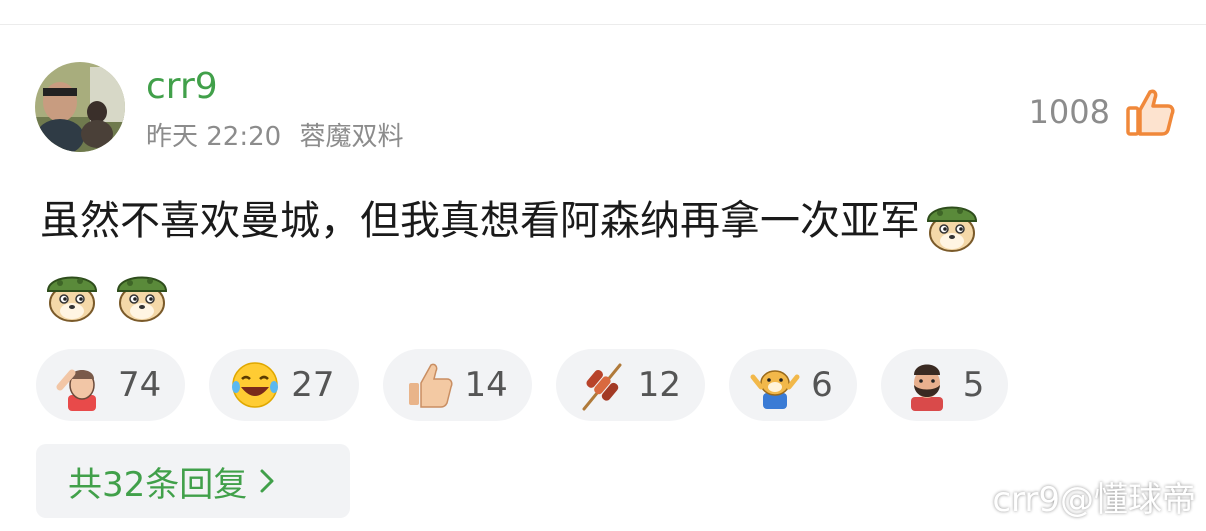 This screenshot has height=531, width=1206. What do you see at coordinates (214, 137) in the screenshot?
I see `timestamp: 昨天 22:20` at bounding box center [214, 137].